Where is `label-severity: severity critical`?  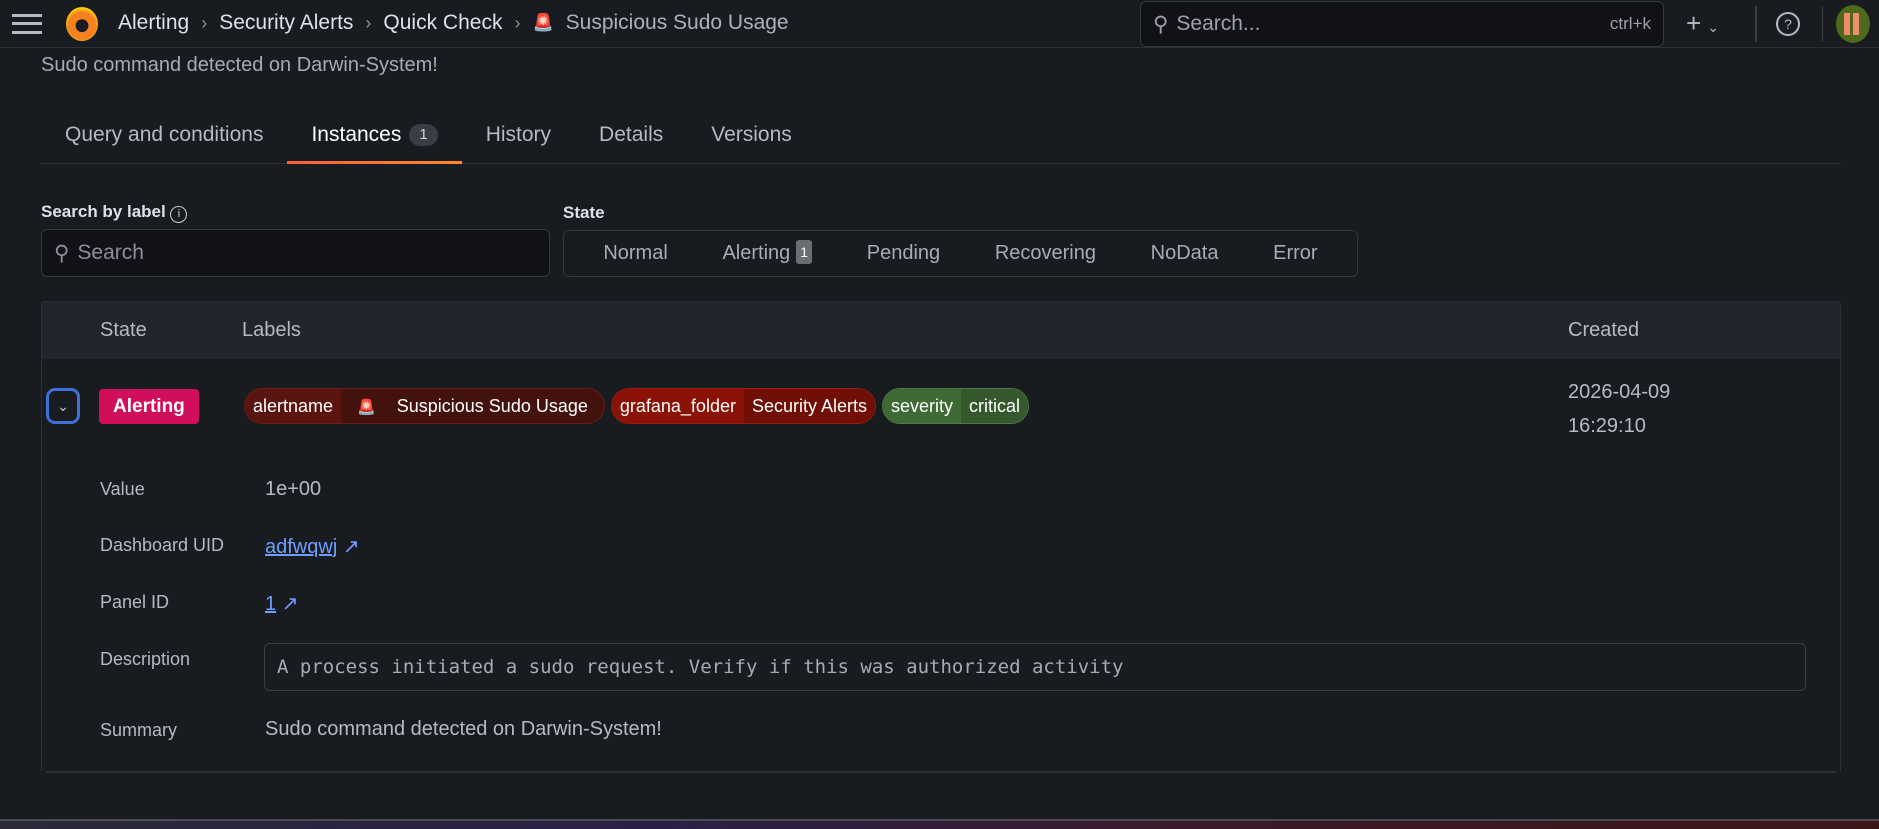
label-severity: severity critical is located at coordinates (956, 406).